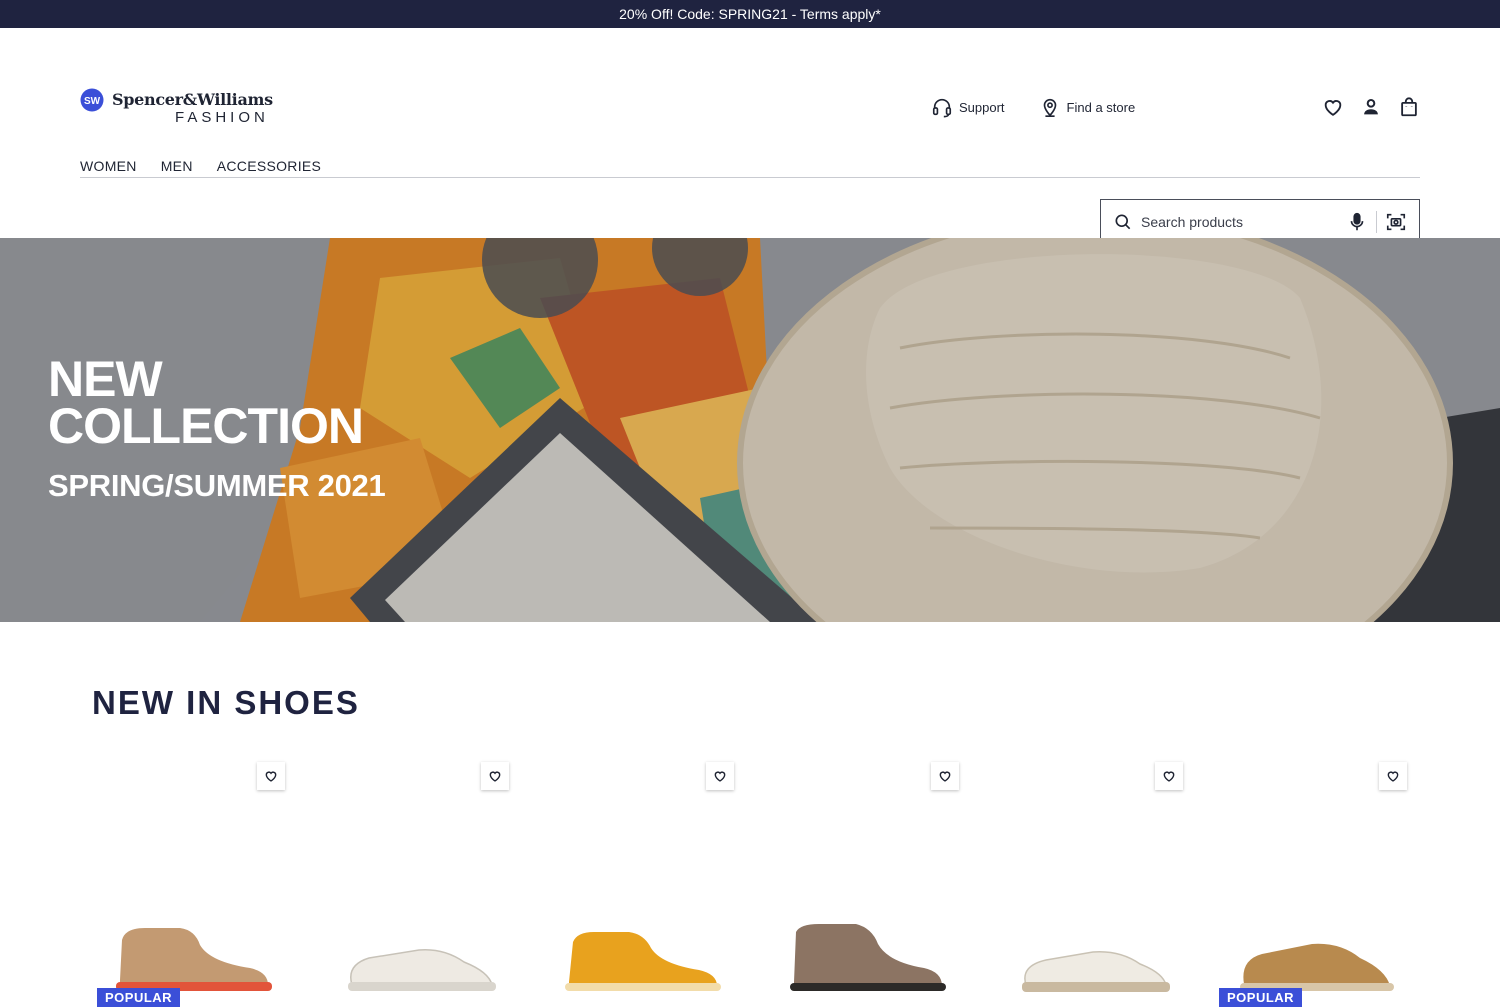  Describe the element at coordinates (1241, 222) in the screenshot. I see `search-input` at that location.